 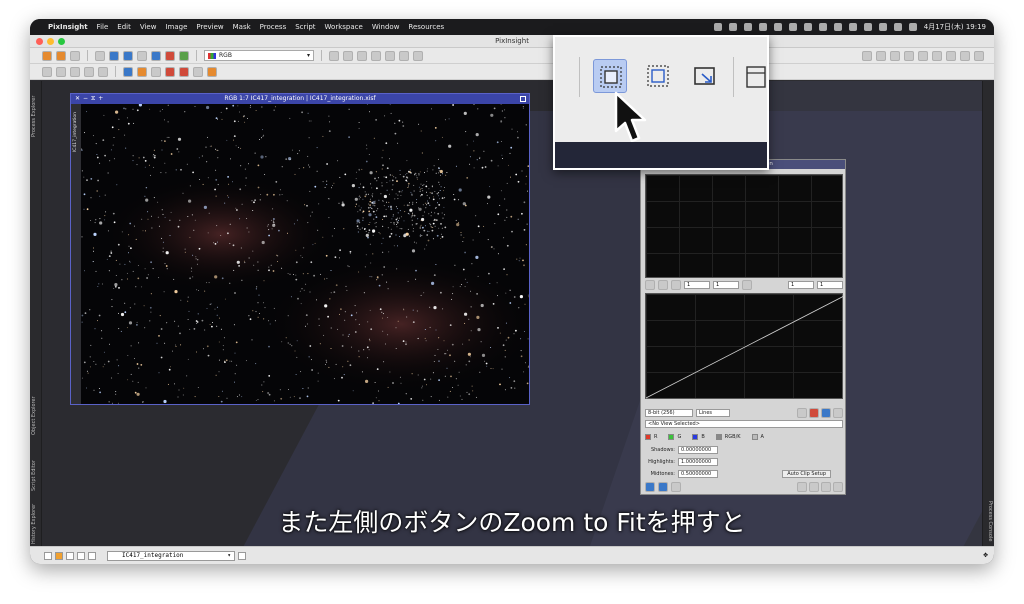 What do you see at coordinates (713, 412) in the screenshot?
I see `graph-style-select: Lines` at bounding box center [713, 412].